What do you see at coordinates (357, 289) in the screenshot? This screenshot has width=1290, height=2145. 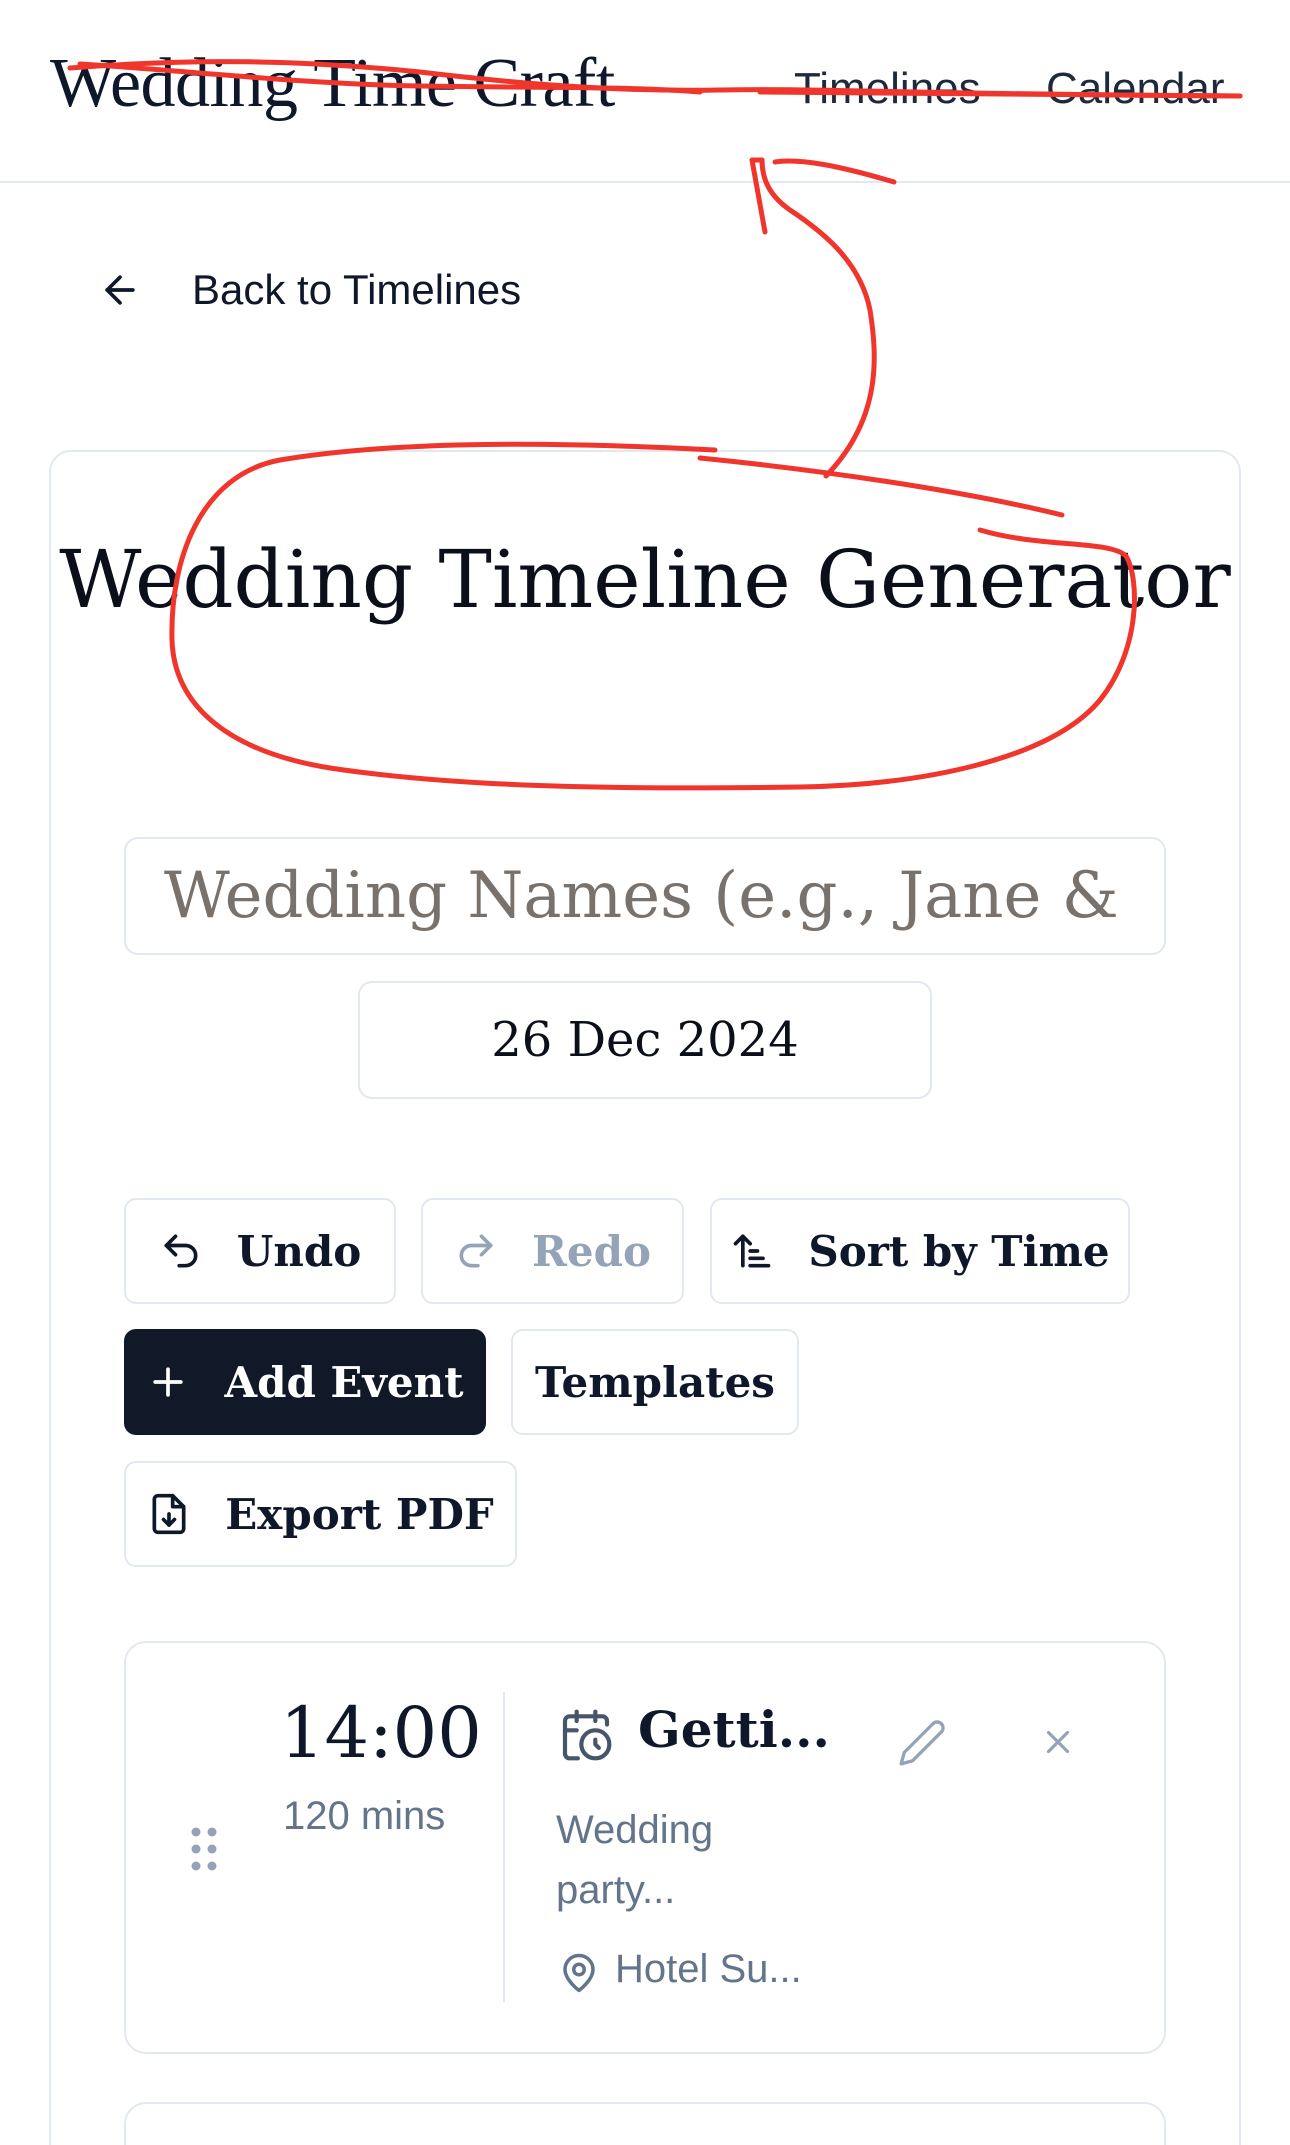 I see `back-link-label: Back to Timelines` at bounding box center [357, 289].